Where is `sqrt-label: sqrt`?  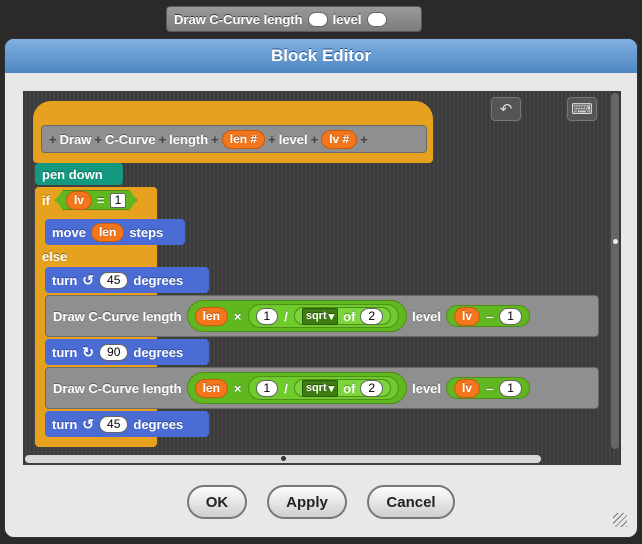 sqrt-label: sqrt is located at coordinates (316, 316).